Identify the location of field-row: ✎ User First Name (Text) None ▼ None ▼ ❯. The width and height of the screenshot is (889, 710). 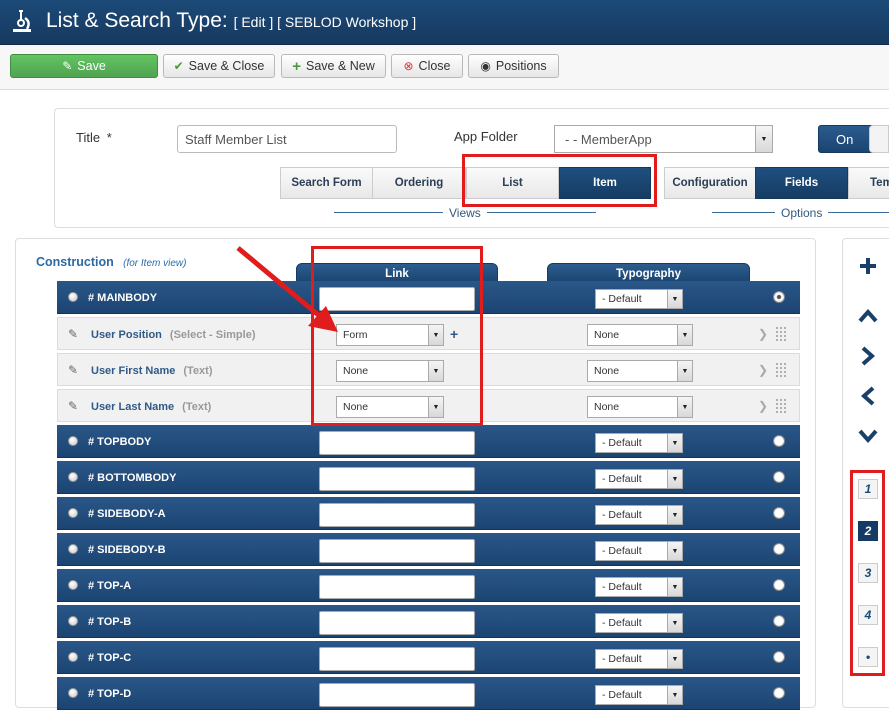
(428, 369).